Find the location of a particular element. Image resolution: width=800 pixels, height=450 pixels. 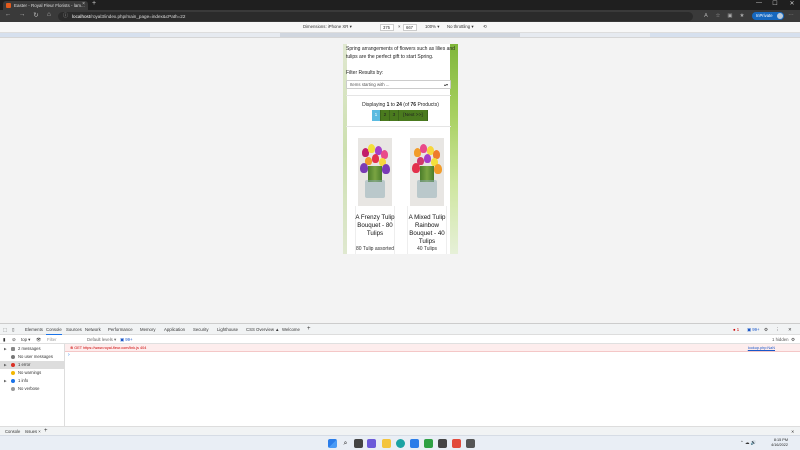

edge-browser-icon is located at coordinates (400, 443).